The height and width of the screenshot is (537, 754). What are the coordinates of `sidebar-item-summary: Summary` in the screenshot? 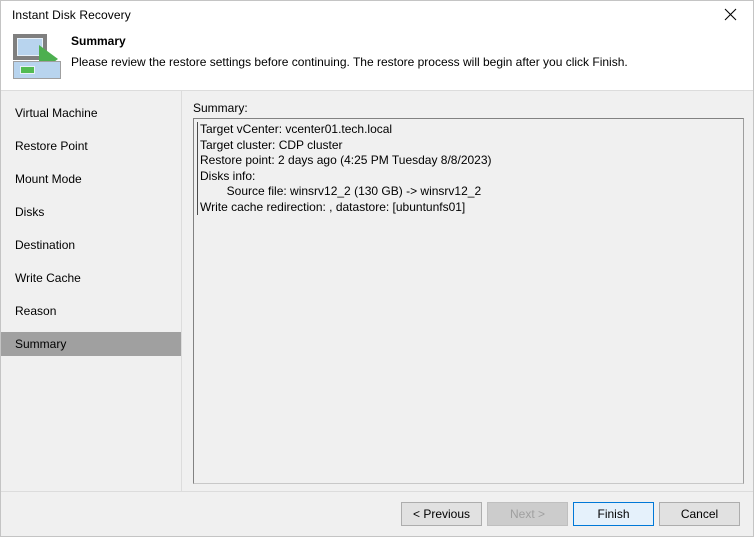 It's located at (91, 344).